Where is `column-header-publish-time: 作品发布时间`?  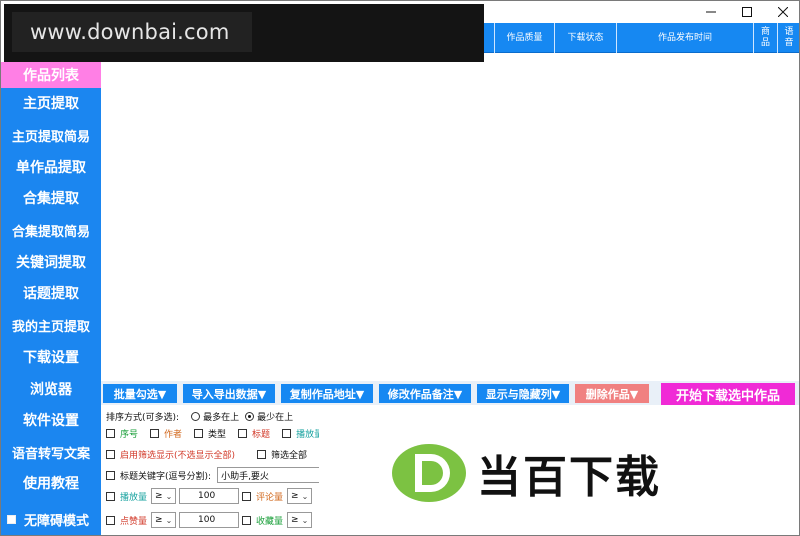
column-header-publish-time: 作品发布时间 is located at coordinates (684, 38).